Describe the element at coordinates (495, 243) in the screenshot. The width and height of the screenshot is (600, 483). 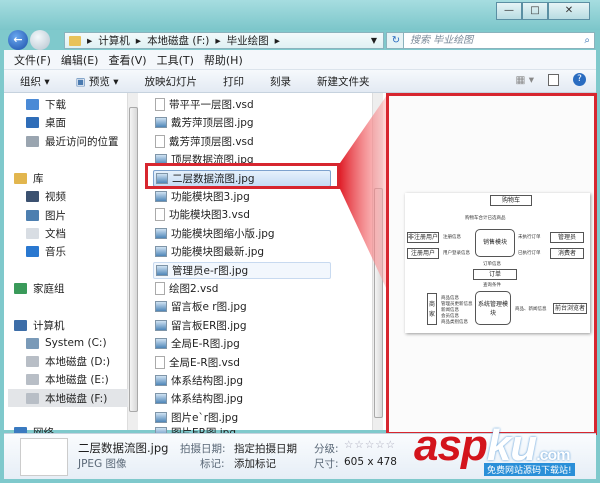
I see `diagram-sales: 销售模块` at that location.